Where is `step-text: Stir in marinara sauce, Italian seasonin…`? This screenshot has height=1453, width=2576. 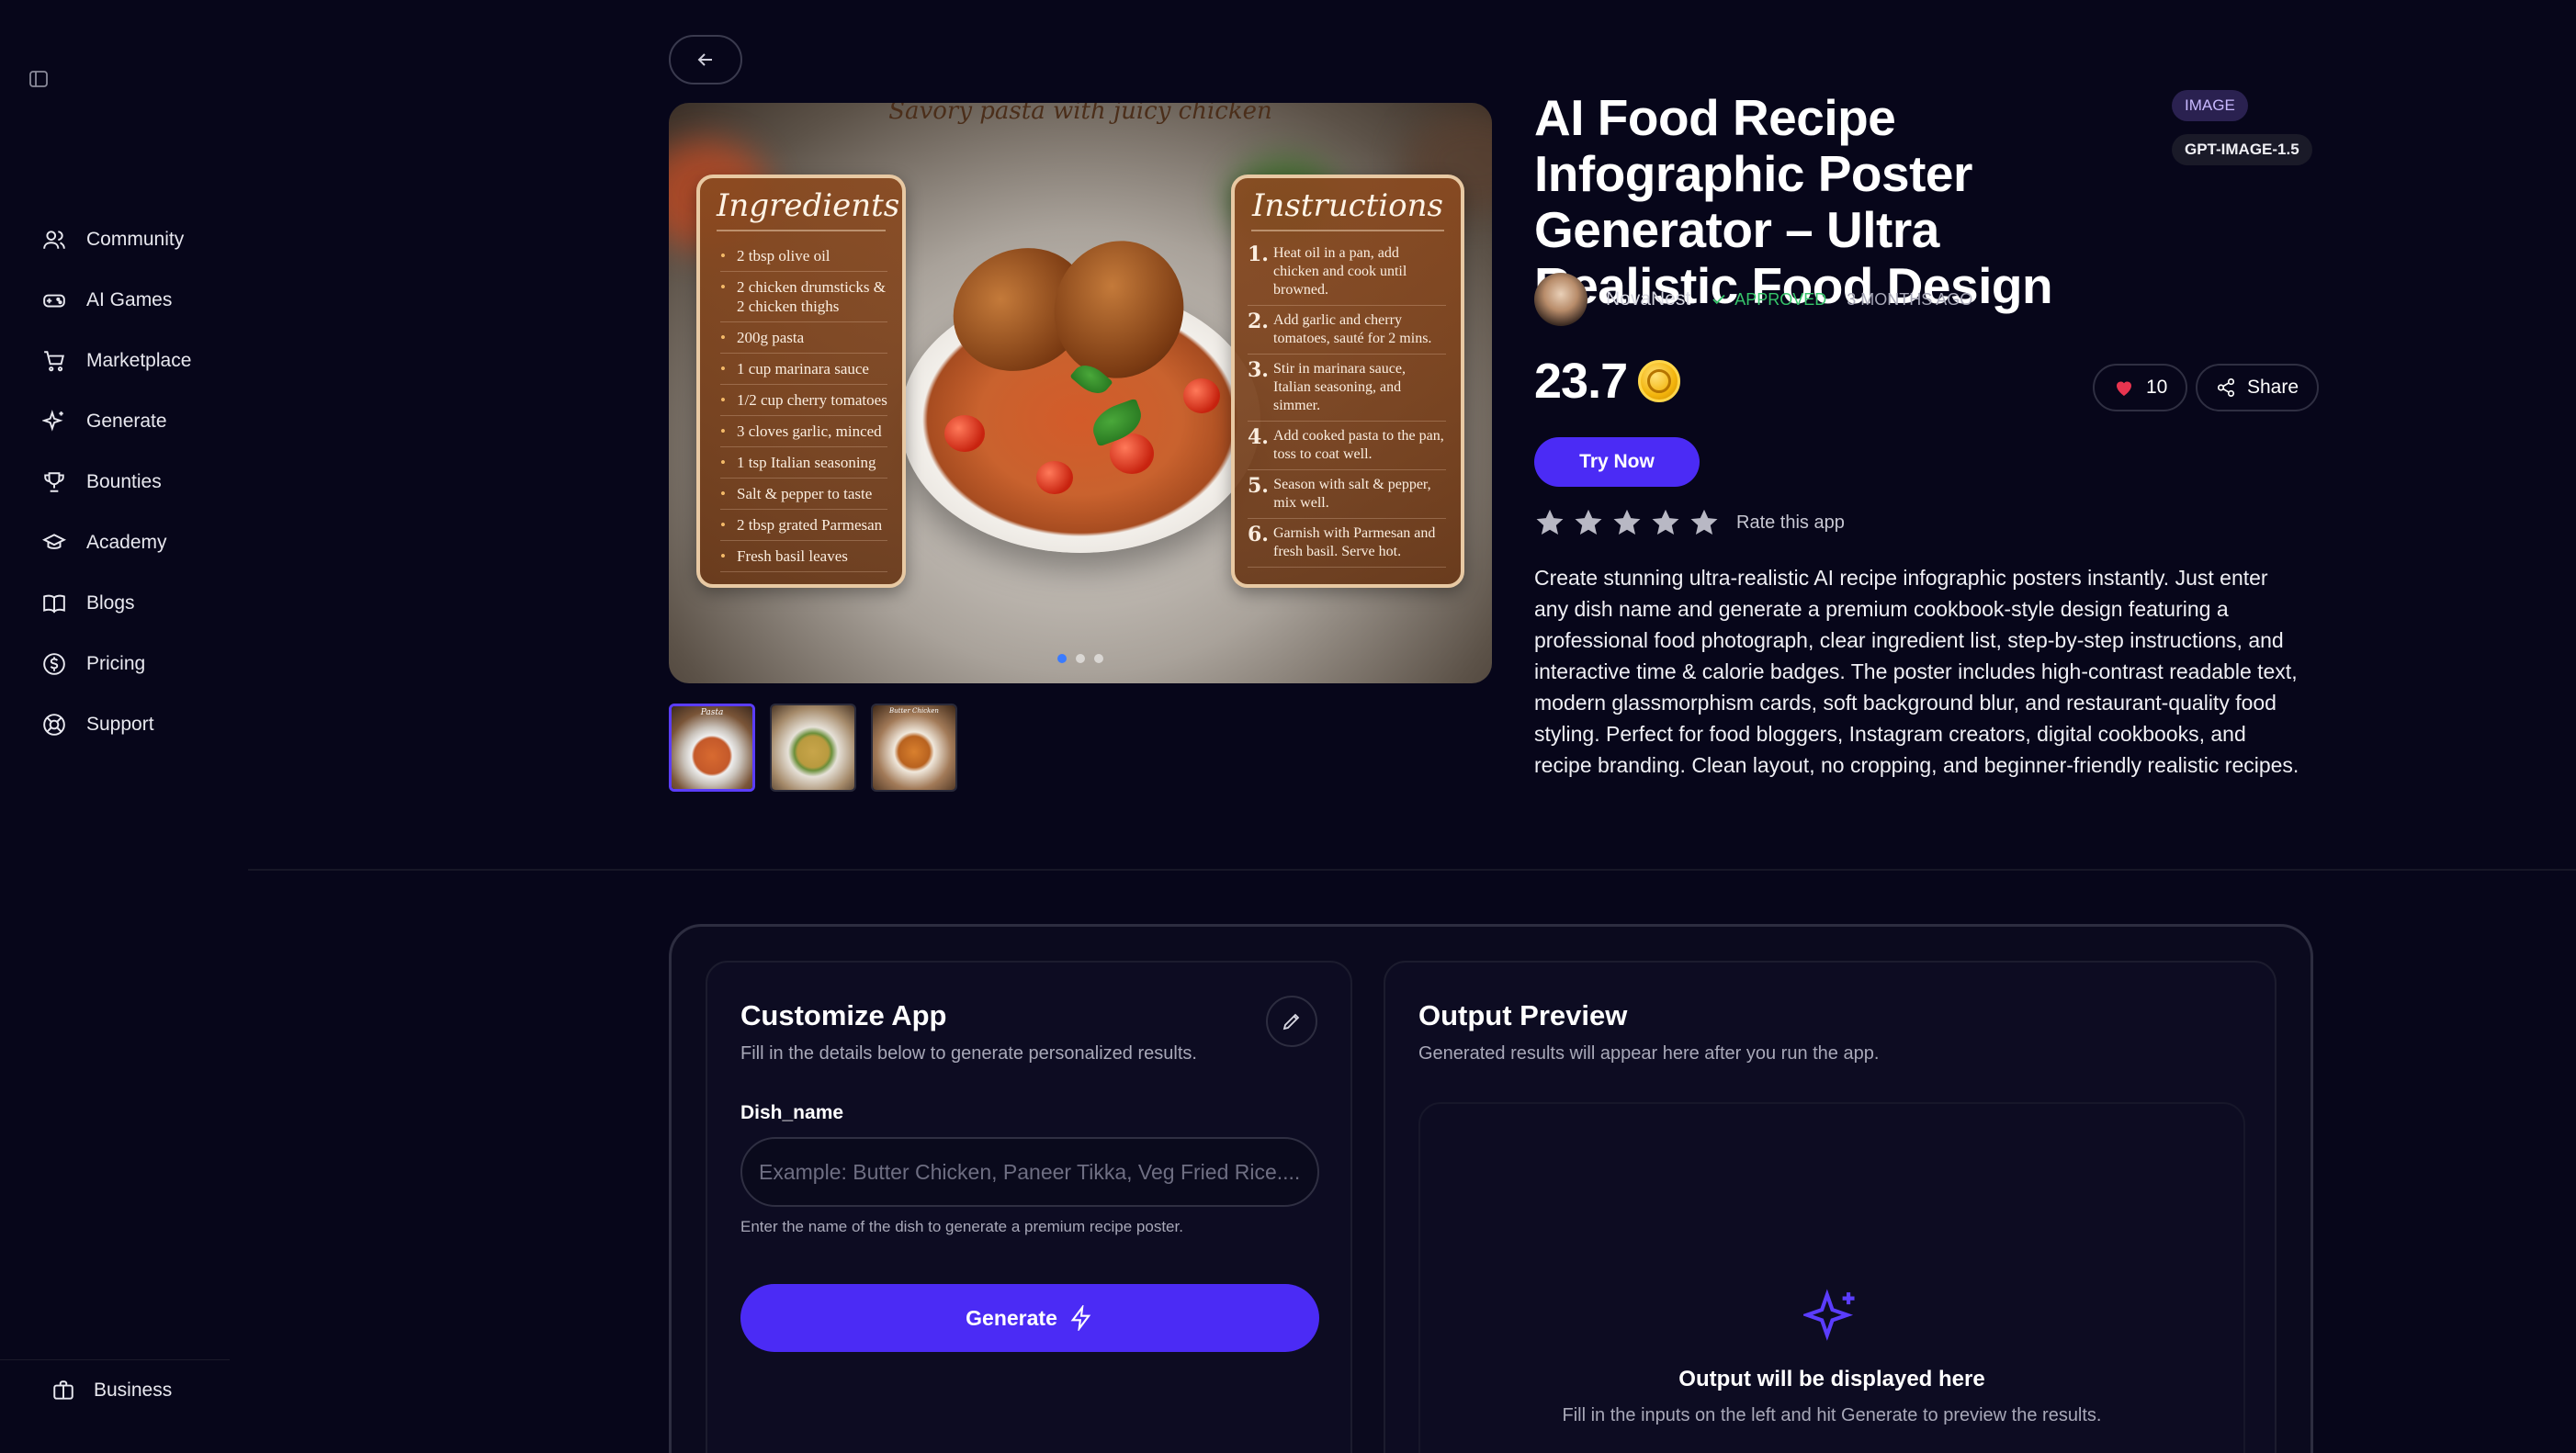 step-text: Stir in marinara sauce, Italian seasonin… is located at coordinates (1339, 387).